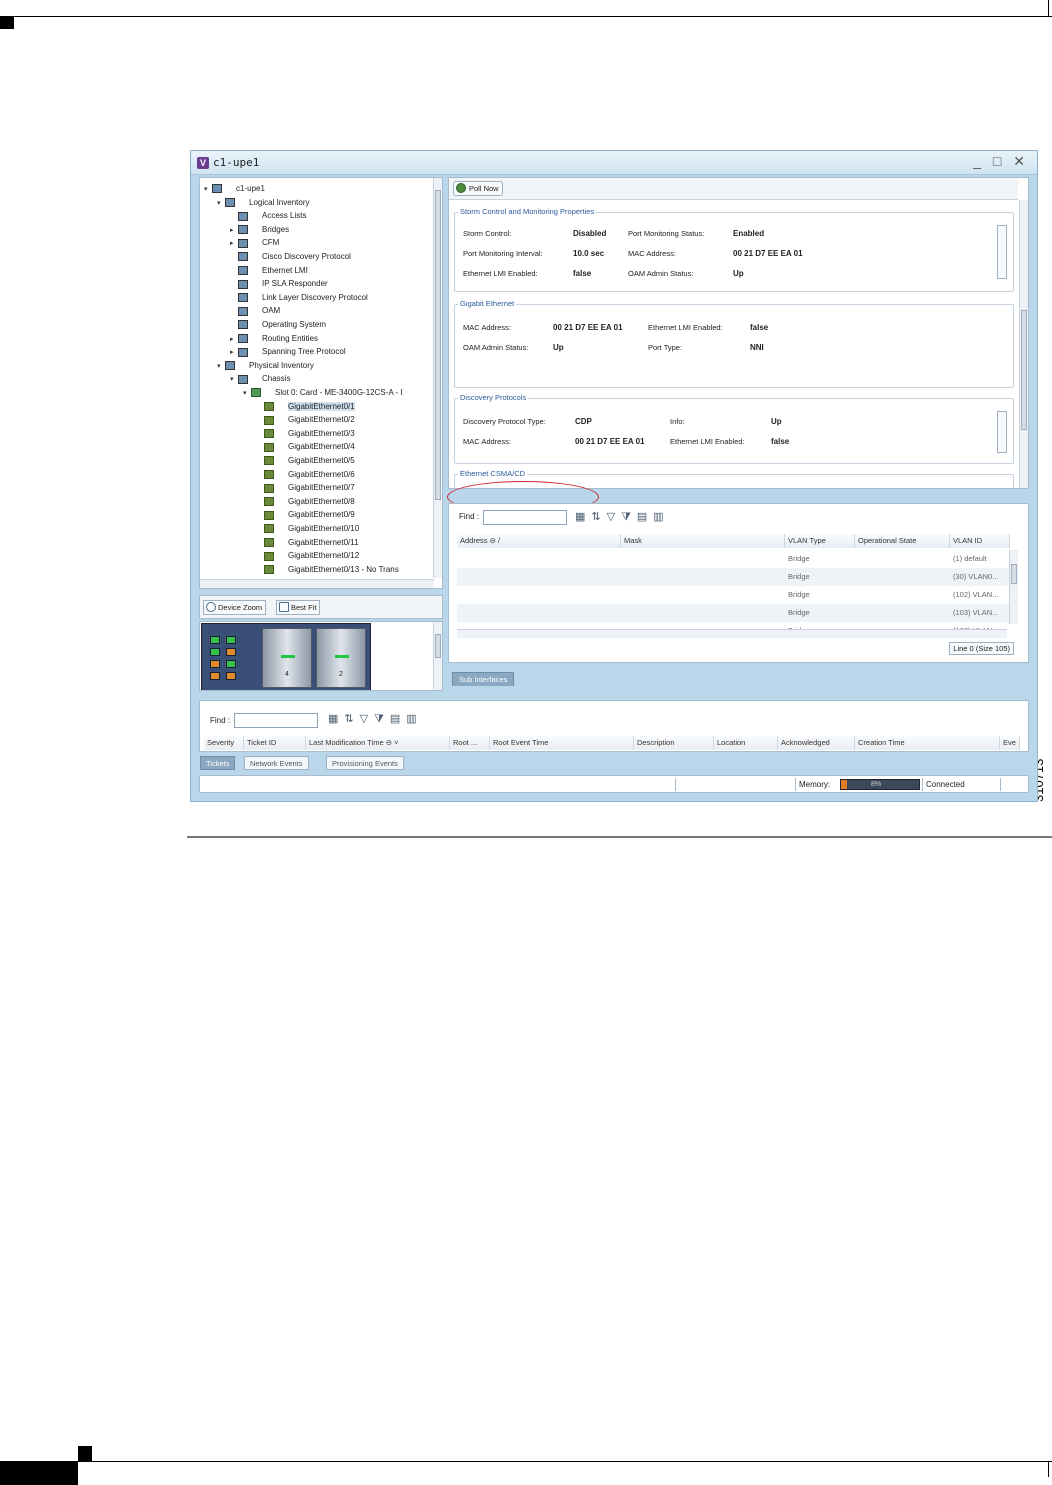  What do you see at coordinates (224, 743) in the screenshot?
I see `tickets-column-header: Severity` at bounding box center [224, 743].